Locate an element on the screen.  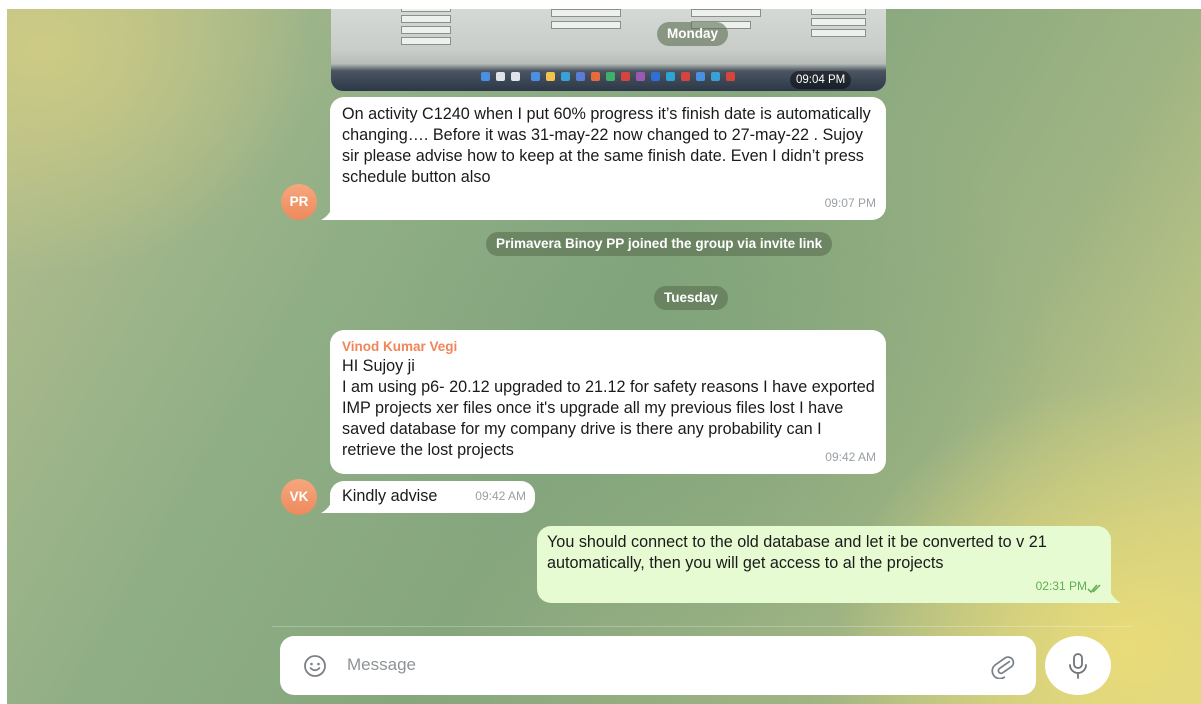
voice-record-button is located at coordinates (1078, 665).